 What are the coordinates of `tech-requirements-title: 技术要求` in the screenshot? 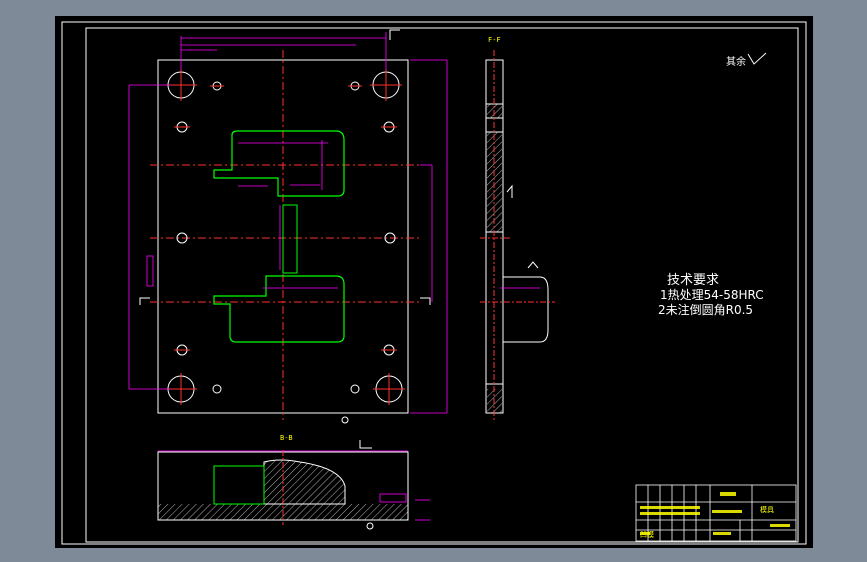 It's located at (693, 280).